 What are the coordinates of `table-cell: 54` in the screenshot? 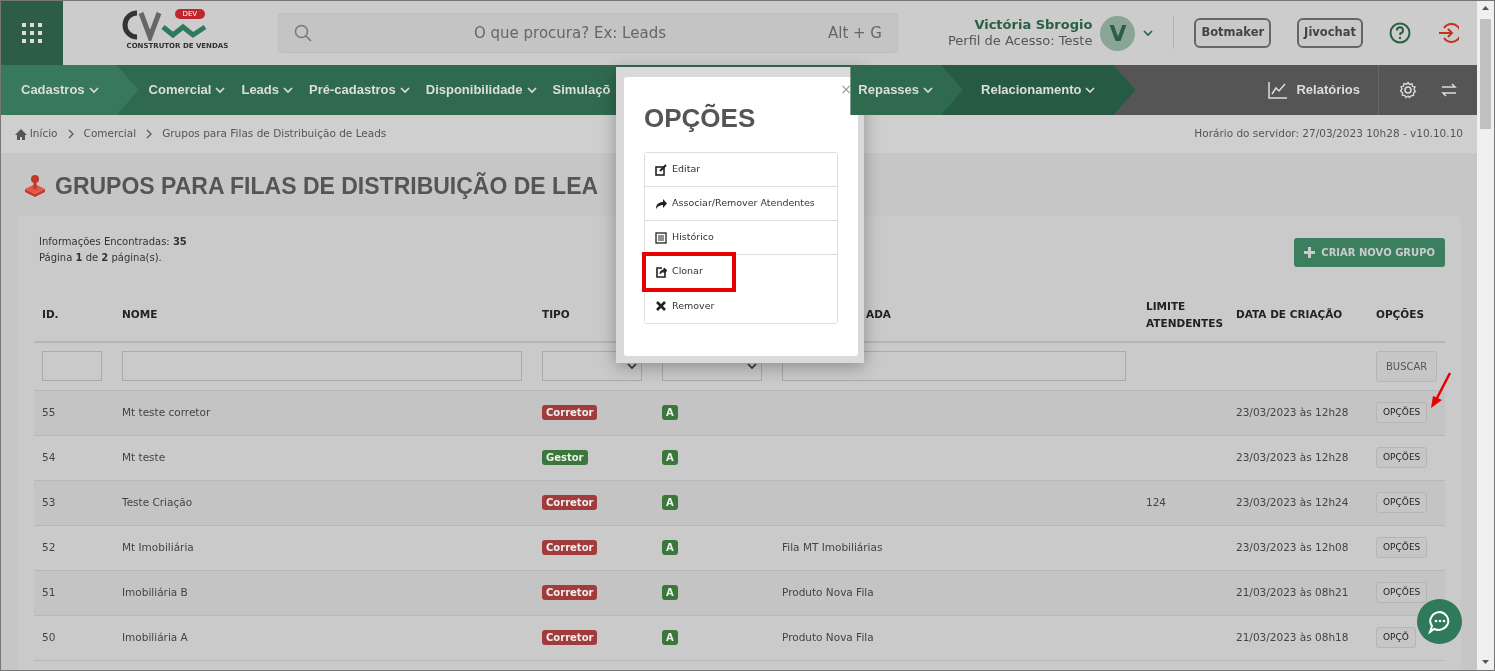 It's located at (49, 456).